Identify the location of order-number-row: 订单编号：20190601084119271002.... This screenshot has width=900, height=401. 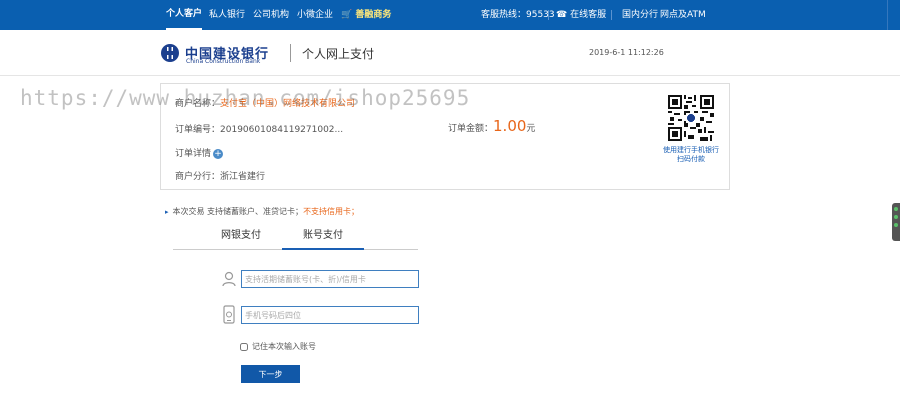
(259, 128).